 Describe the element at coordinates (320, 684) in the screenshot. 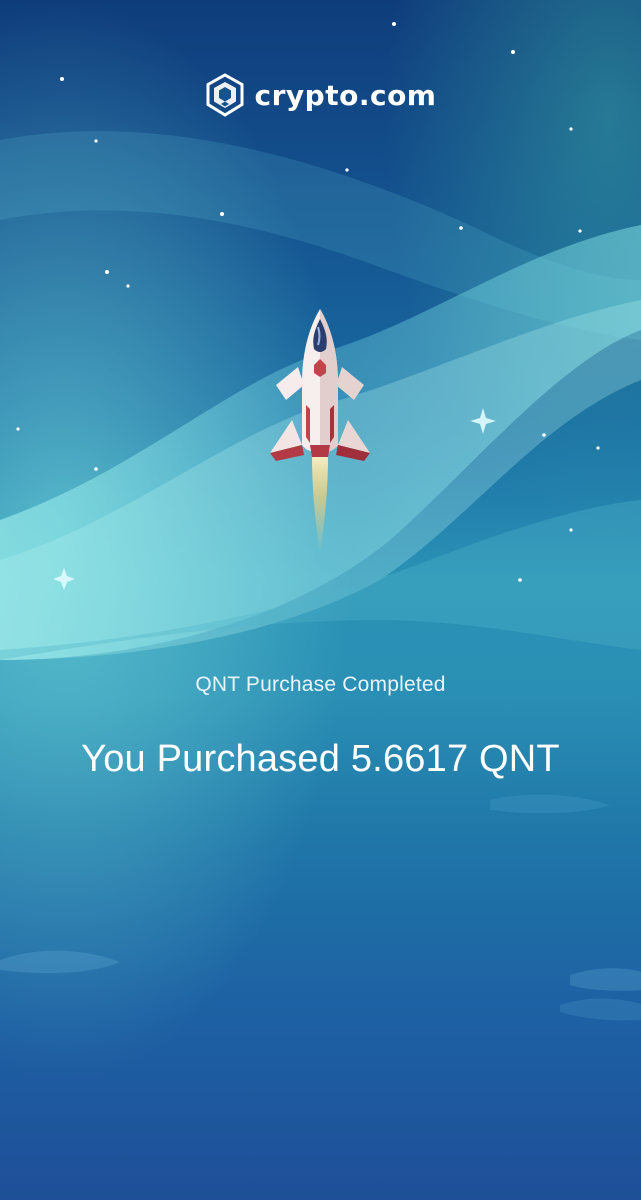

I see `purchase-status-subtitle: QNT Purchase Completed` at that location.